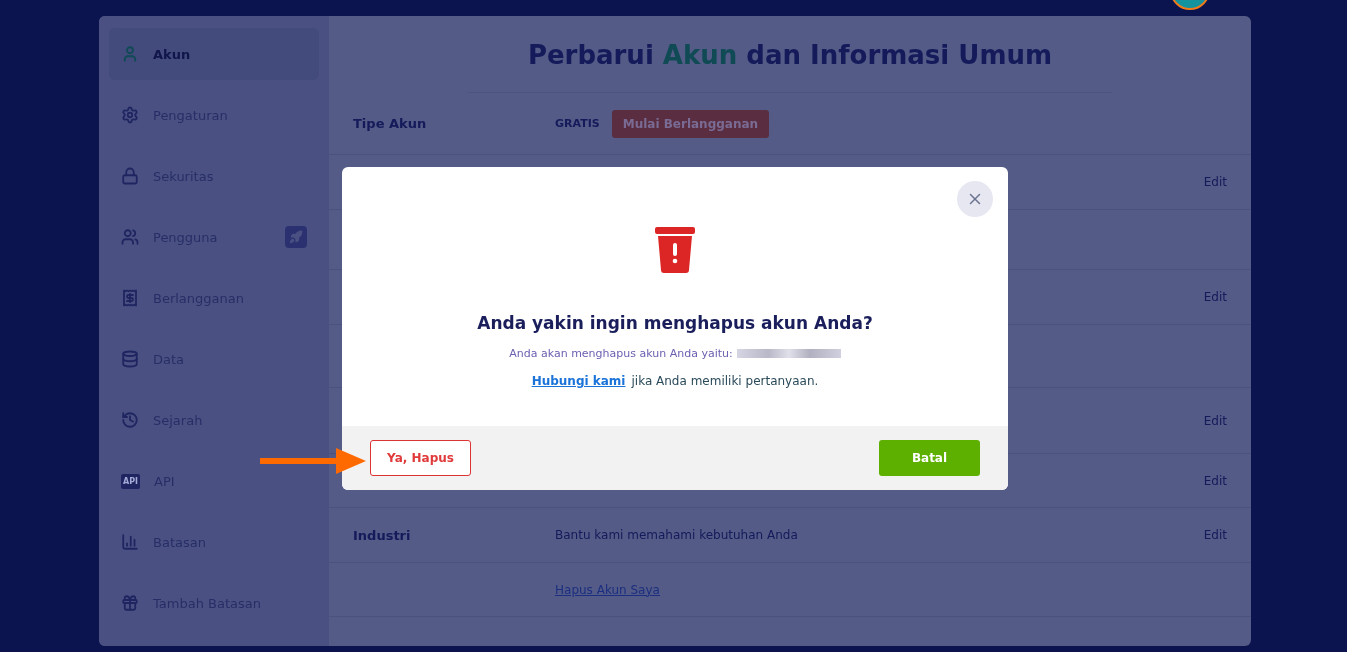 The image size is (1347, 652). What do you see at coordinates (621, 353) in the screenshot?
I see `dialog-message: Anda akan menghapus akun Anda yaitu:` at bounding box center [621, 353].